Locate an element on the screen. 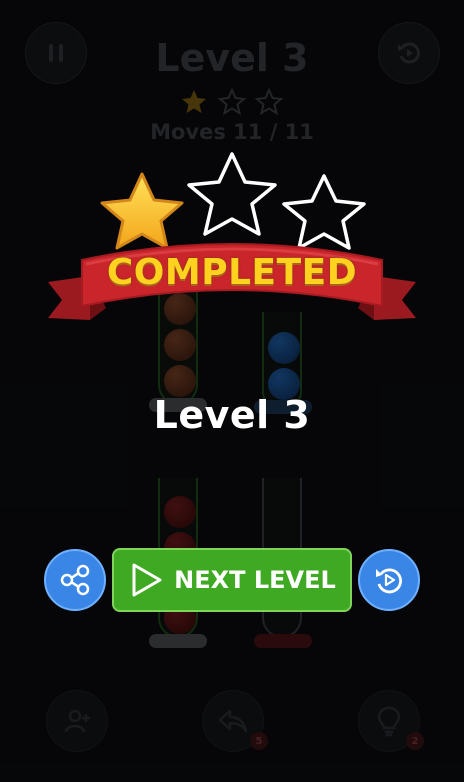 The height and width of the screenshot is (782, 464). popup-star-2-icon is located at coordinates (232, 194).